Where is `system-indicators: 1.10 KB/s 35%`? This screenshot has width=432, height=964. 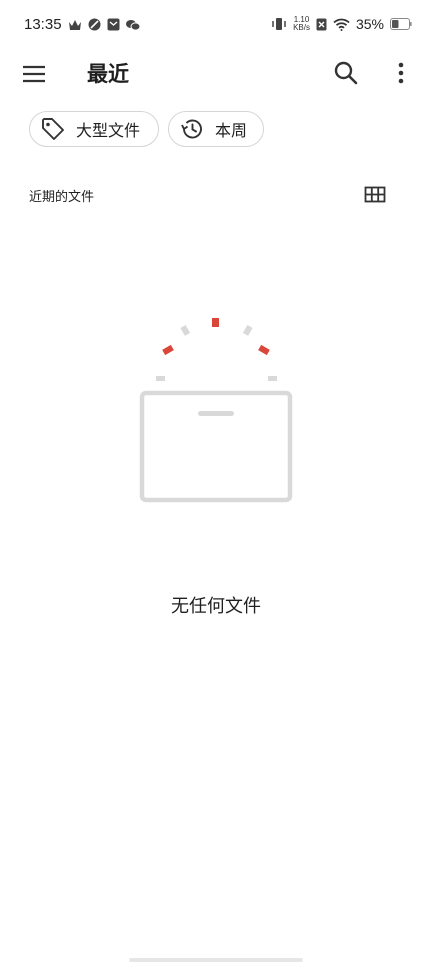 system-indicators: 1.10 KB/s 35% is located at coordinates (341, 24).